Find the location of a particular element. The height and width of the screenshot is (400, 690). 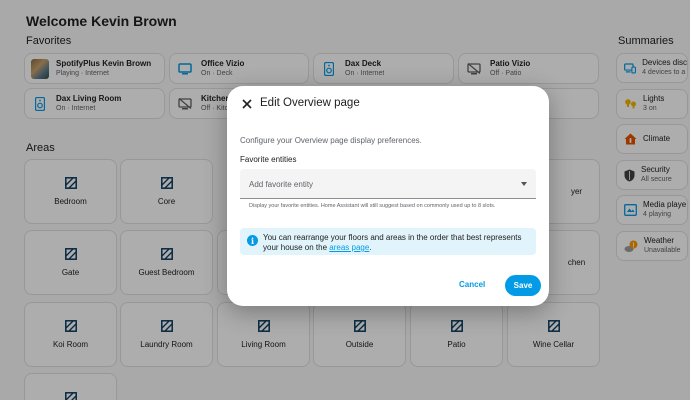

close-icon is located at coordinates (247, 104).